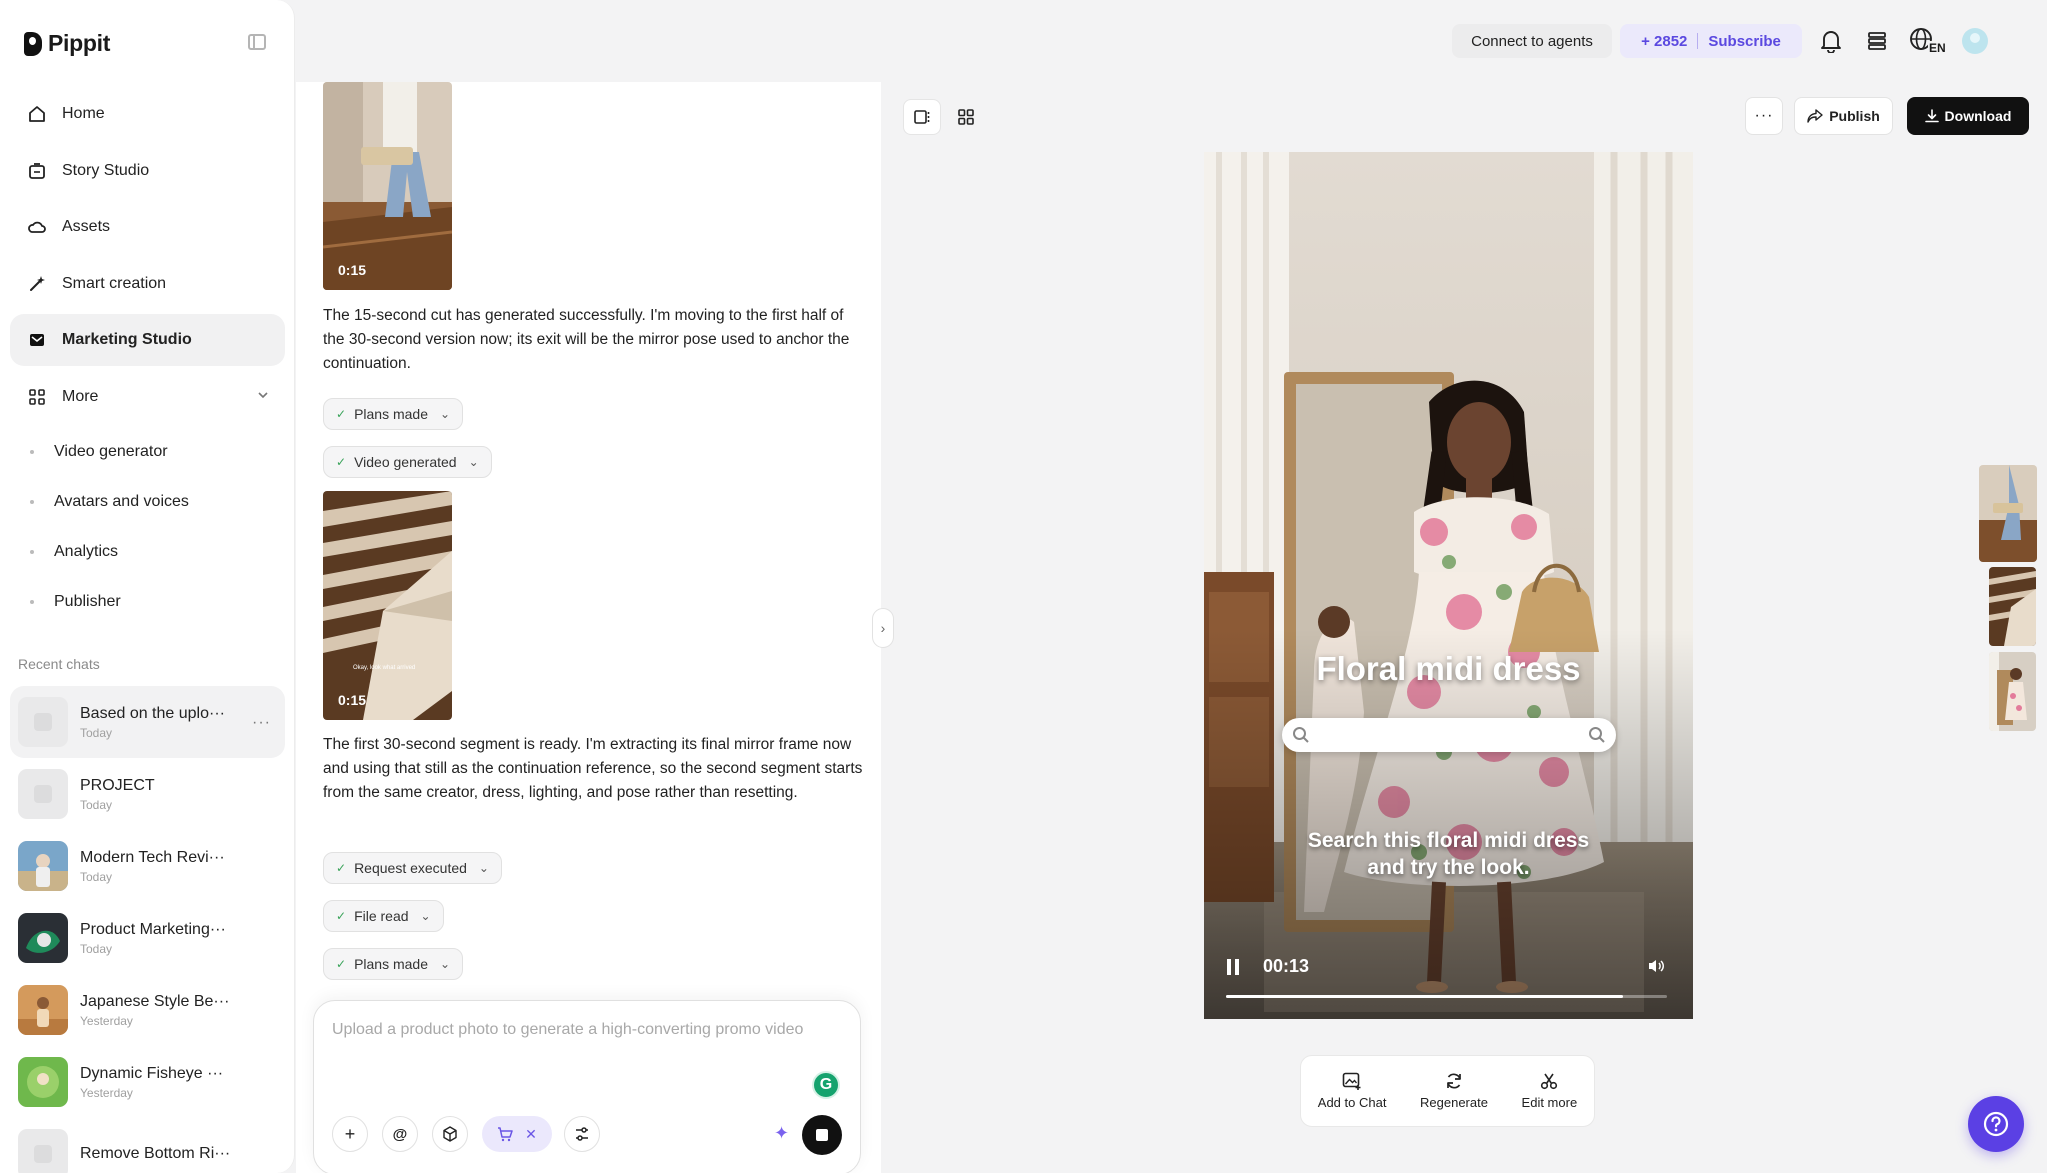 The height and width of the screenshot is (1173, 2047). Describe the element at coordinates (86, 226) in the screenshot. I see `sidebar-item-label: Assets` at that location.